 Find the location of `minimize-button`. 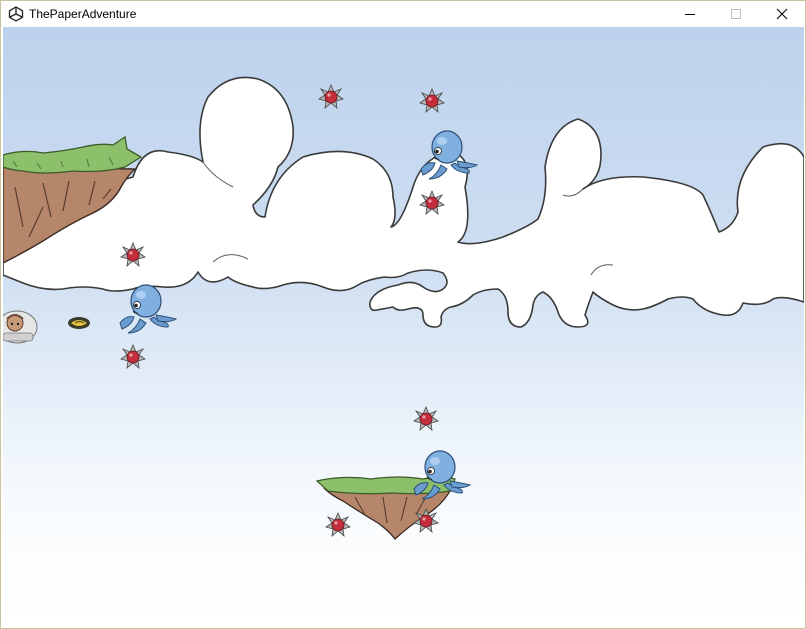

minimize-button is located at coordinates (690, 14).